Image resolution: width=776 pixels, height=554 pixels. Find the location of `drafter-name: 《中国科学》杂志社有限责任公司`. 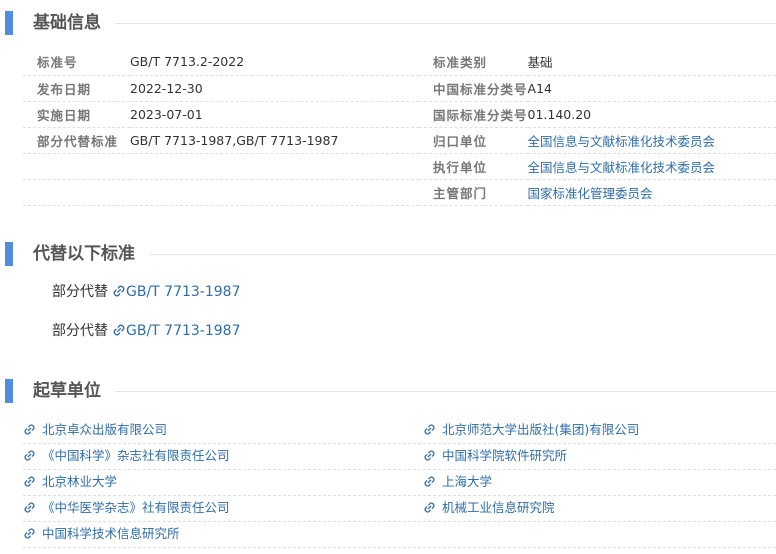

drafter-name: 《中国科学》杂志社有限责任公司 is located at coordinates (136, 455).